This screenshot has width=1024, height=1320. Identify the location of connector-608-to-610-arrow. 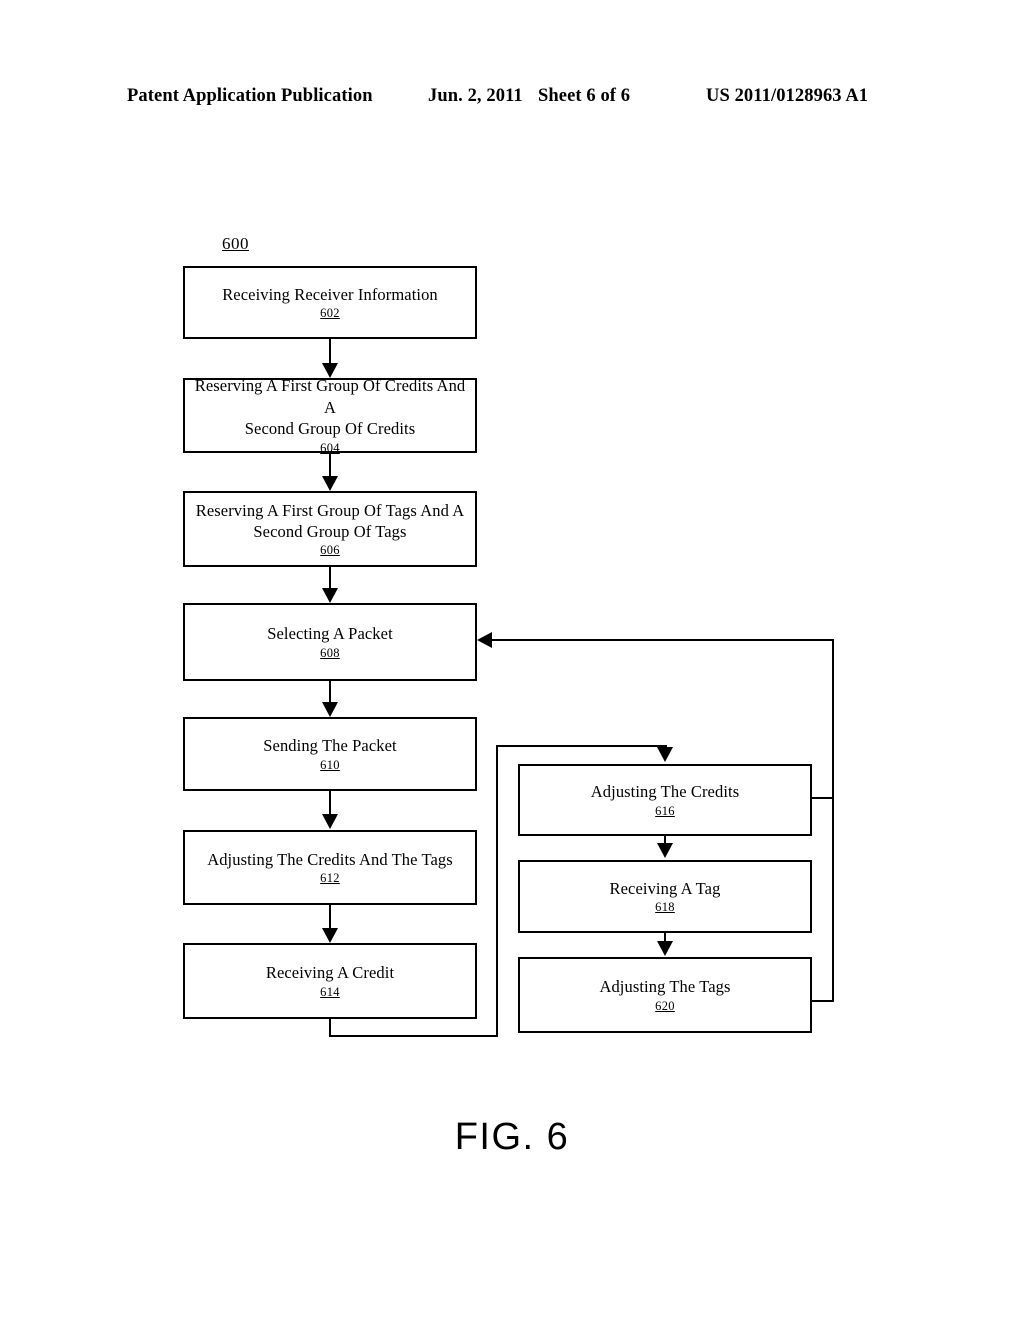
(330, 709).